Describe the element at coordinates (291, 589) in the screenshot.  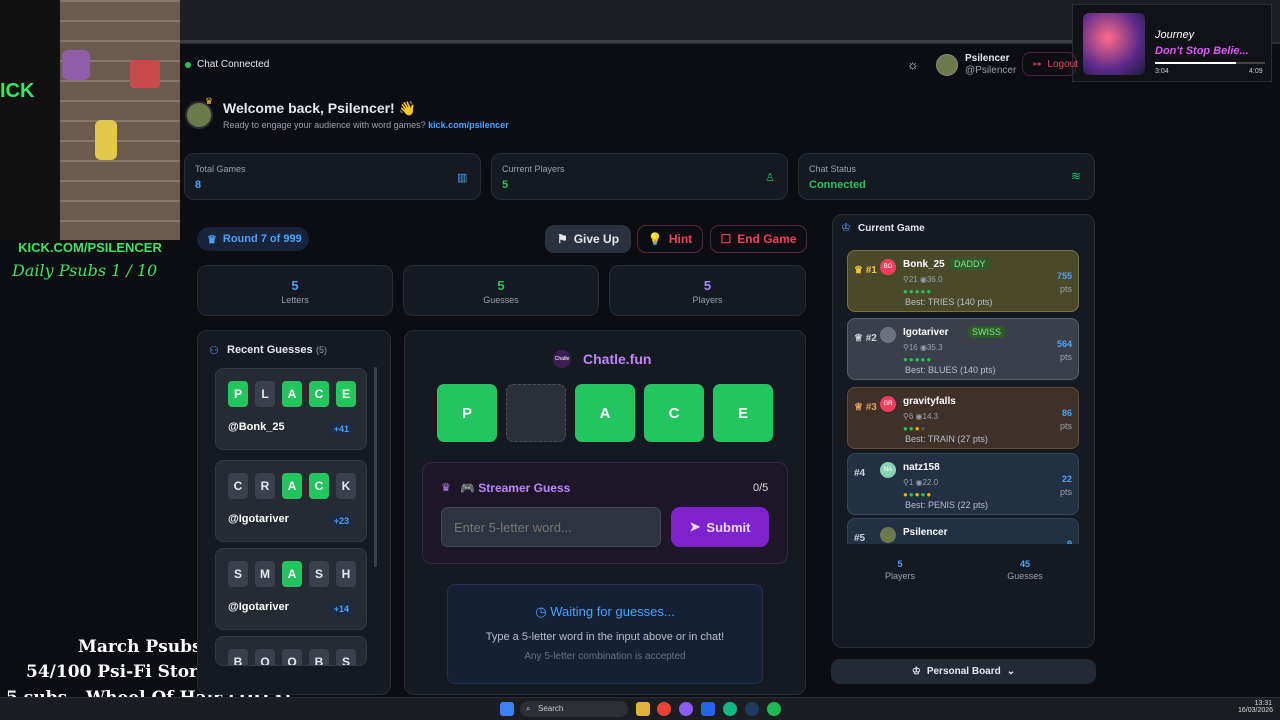
I see `guess-card: S M A S H @Igotariver +14` at that location.